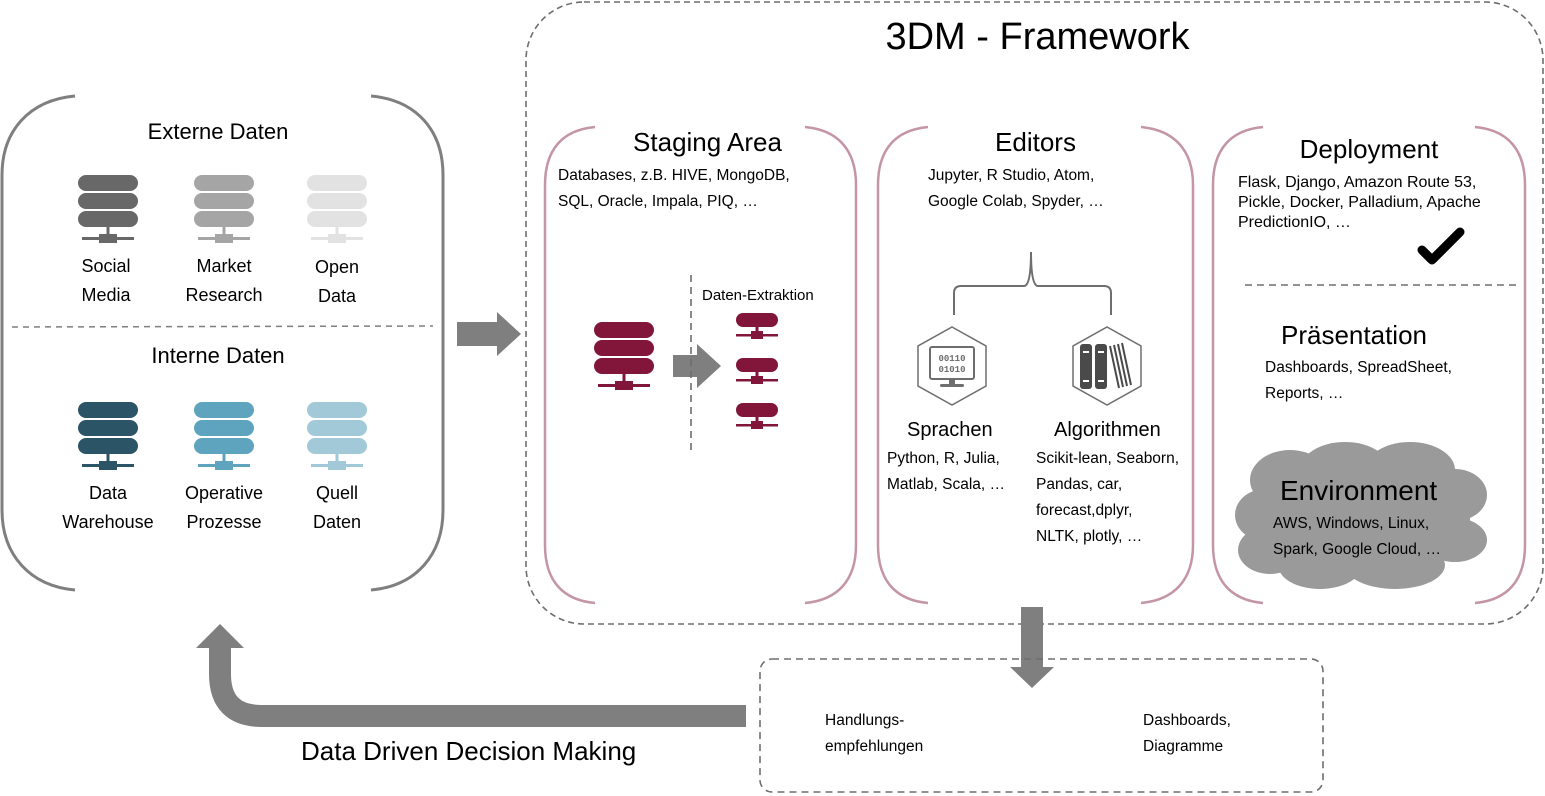  What do you see at coordinates (218, 355) in the screenshot?
I see `internal-data-title: Interne Daten` at bounding box center [218, 355].